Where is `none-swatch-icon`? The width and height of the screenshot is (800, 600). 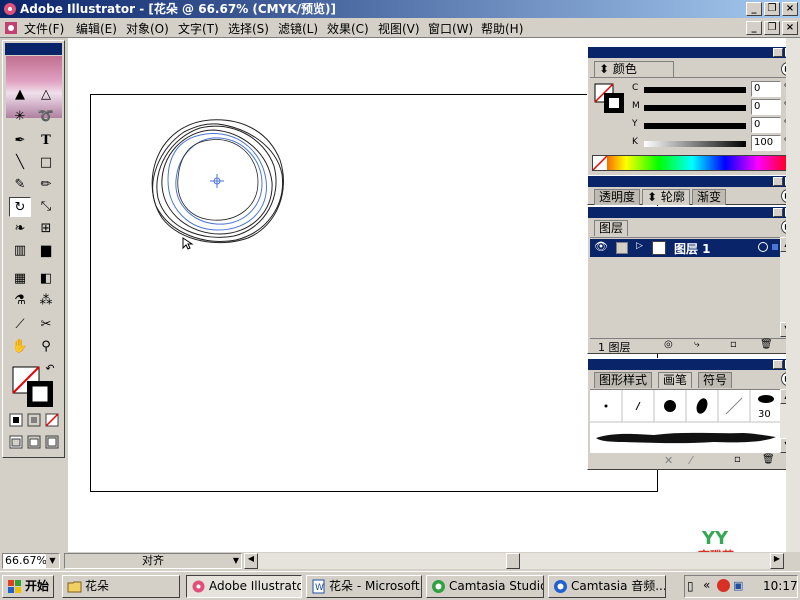
none-swatch-icon is located at coordinates (600, 163).